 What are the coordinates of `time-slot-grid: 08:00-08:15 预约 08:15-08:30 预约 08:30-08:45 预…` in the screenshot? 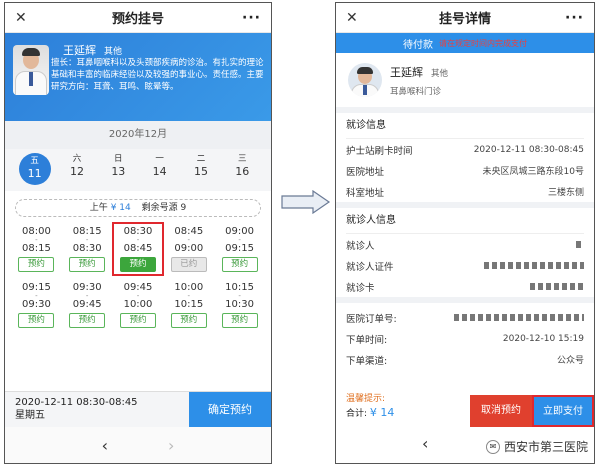 It's located at (138, 276).